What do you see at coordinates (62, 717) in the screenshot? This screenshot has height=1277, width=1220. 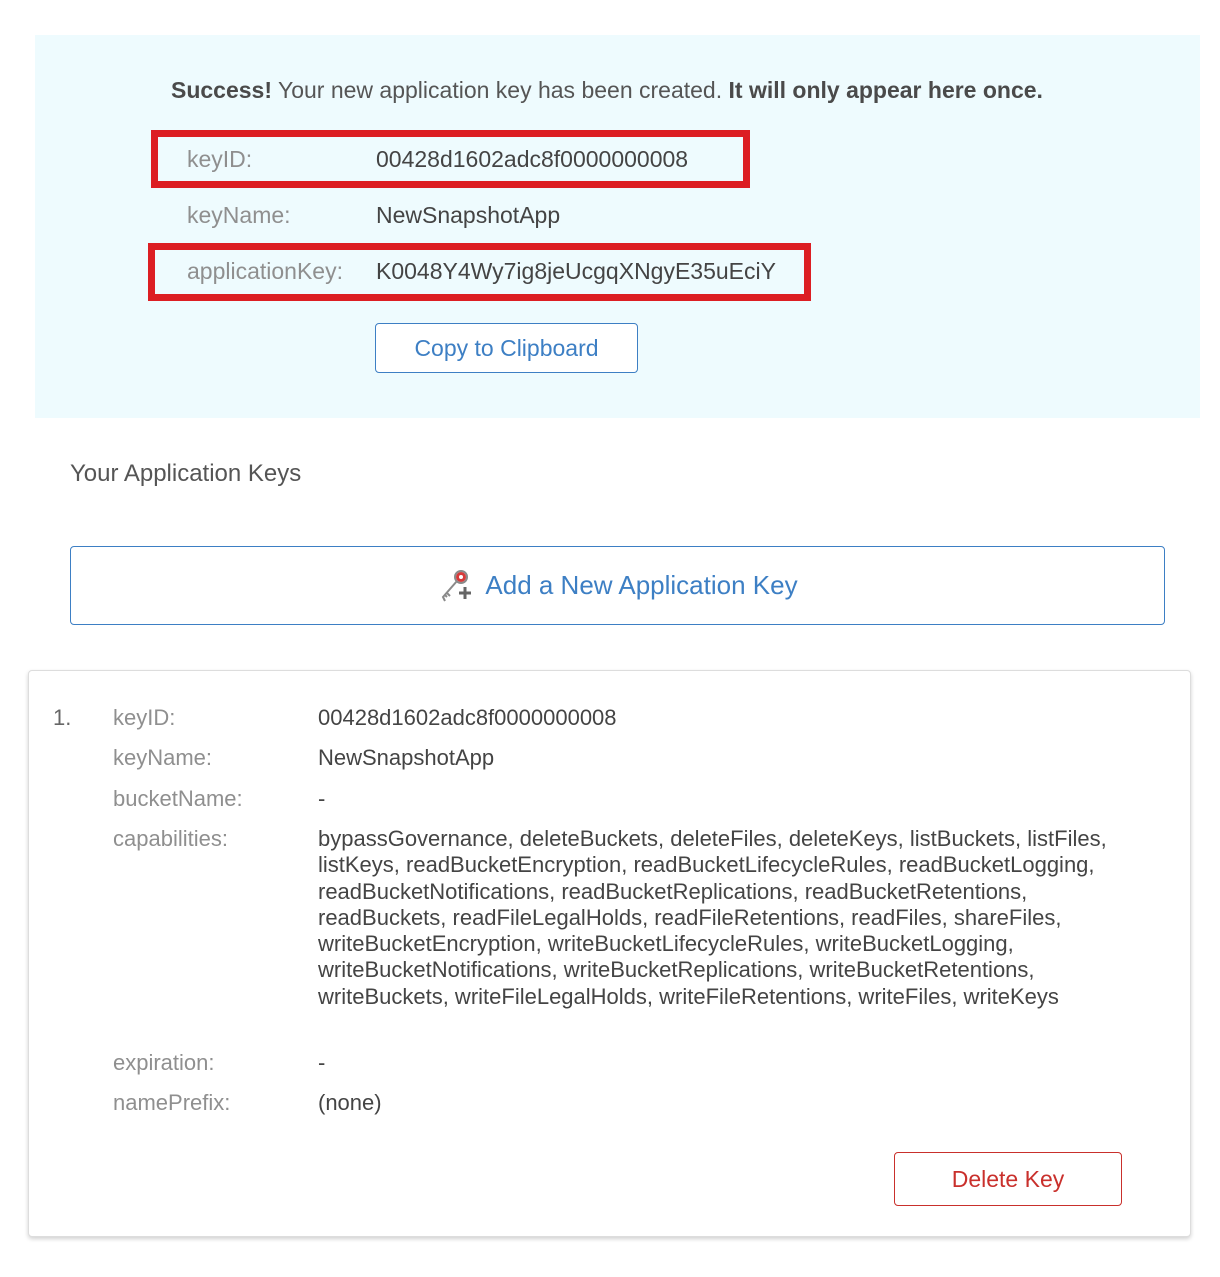 I see `key-index: 1.` at bounding box center [62, 717].